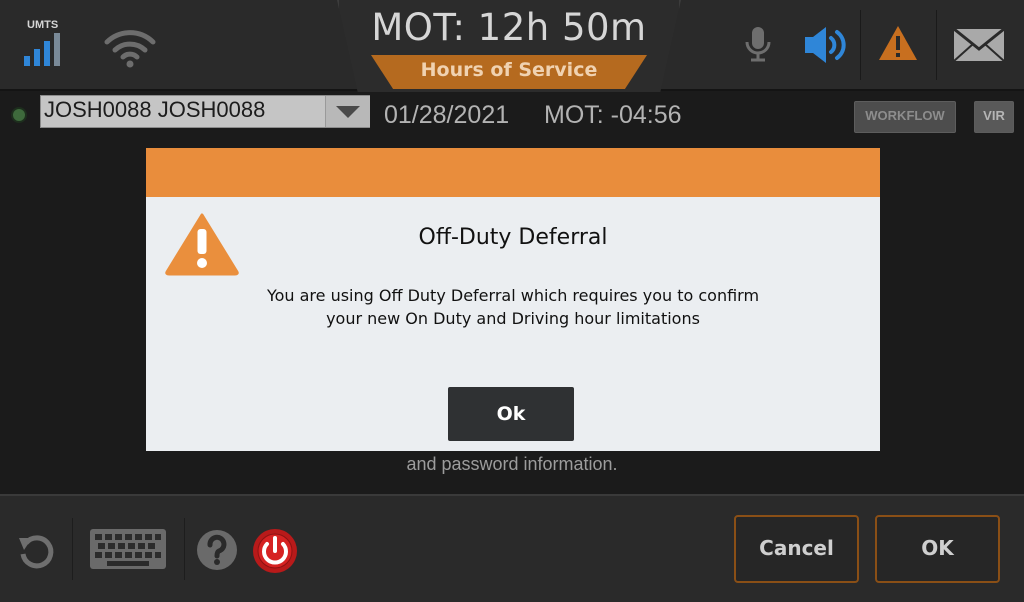 The width and height of the screenshot is (1024, 602). What do you see at coordinates (513, 237) in the screenshot?
I see `dialog-title: Off-Duty Deferral` at bounding box center [513, 237].